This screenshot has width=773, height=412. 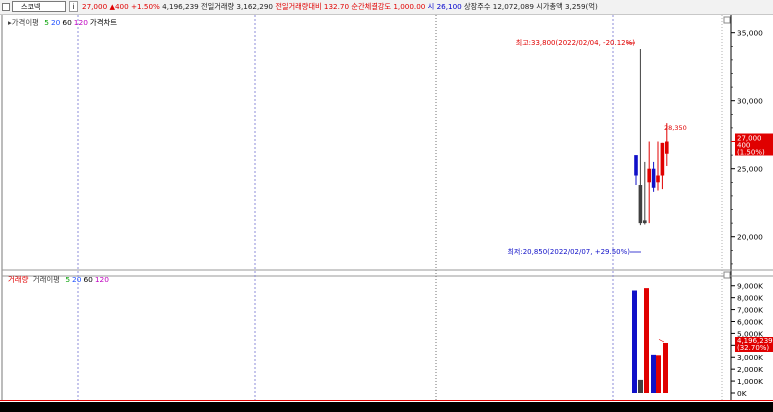 I want to click on legend-ma-label: 가격이평, so click(x=25, y=22).